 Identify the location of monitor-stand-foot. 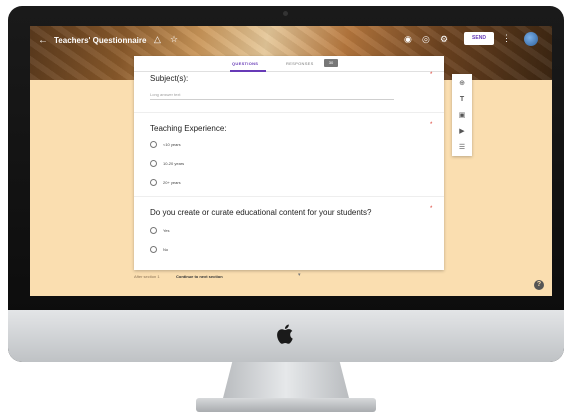
(286, 405).